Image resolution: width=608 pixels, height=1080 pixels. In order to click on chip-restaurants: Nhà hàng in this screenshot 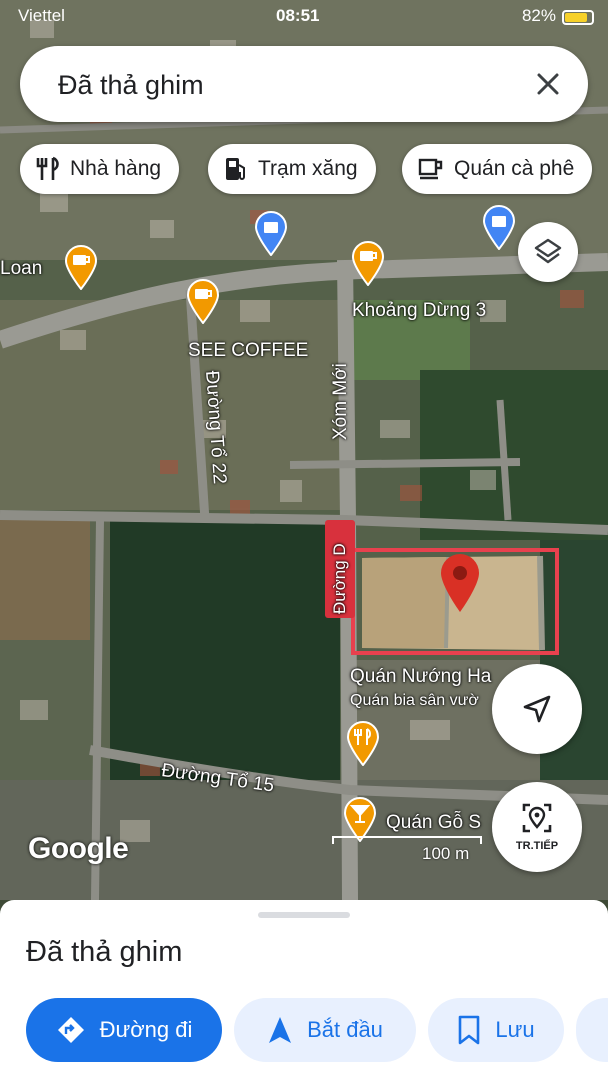, I will do `click(100, 169)`.